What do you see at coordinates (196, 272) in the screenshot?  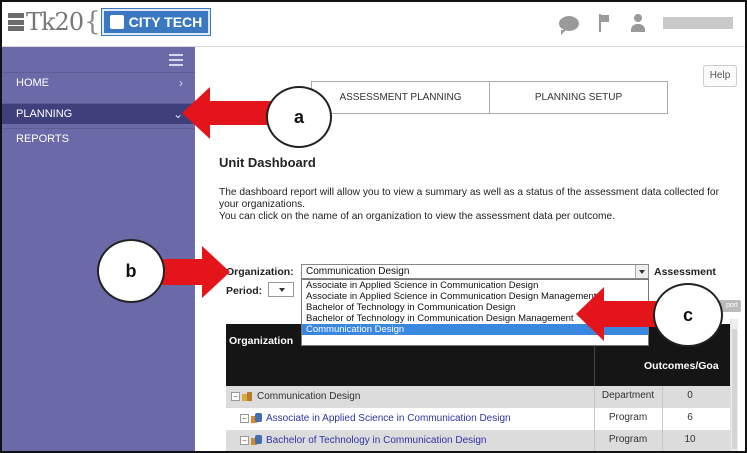 I see `callout-arrow-b` at bounding box center [196, 272].